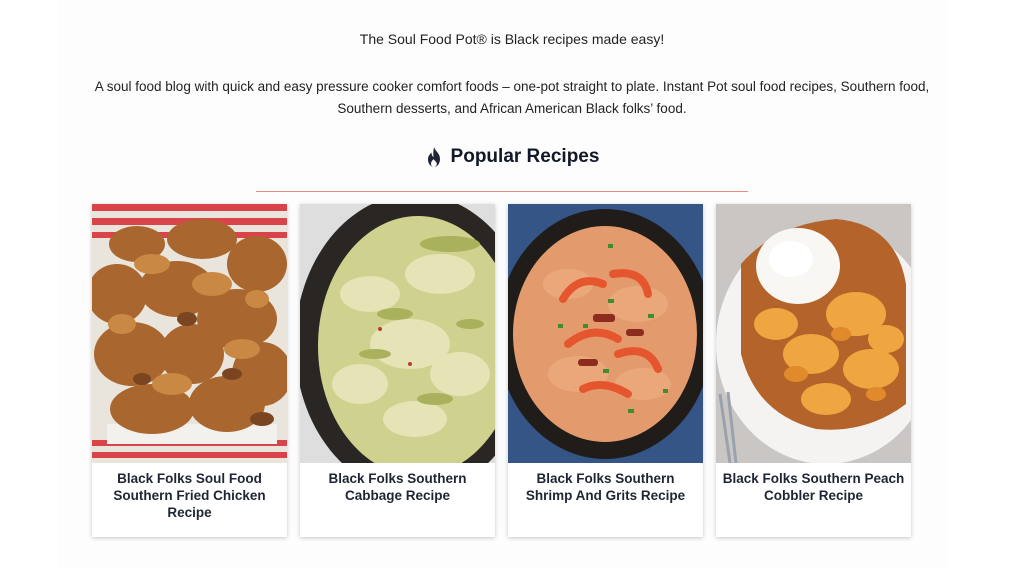 Image resolution: width=1024 pixels, height=568 pixels. What do you see at coordinates (397, 333) in the screenshot?
I see `cabbage-photo` at bounding box center [397, 333].